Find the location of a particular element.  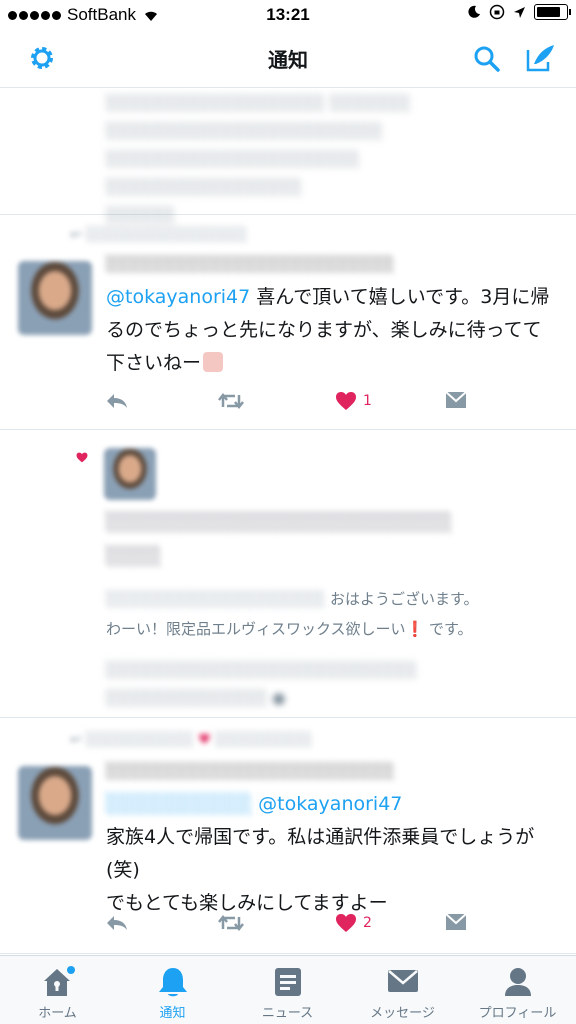

navigation-bar: 通知 is located at coordinates (288, 59).